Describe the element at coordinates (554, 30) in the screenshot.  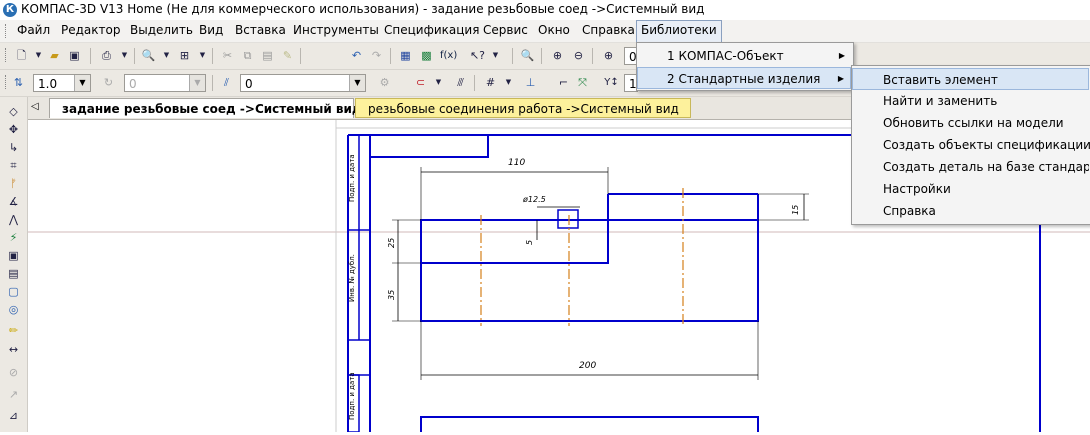
I see `menu-window: Окно` at that location.